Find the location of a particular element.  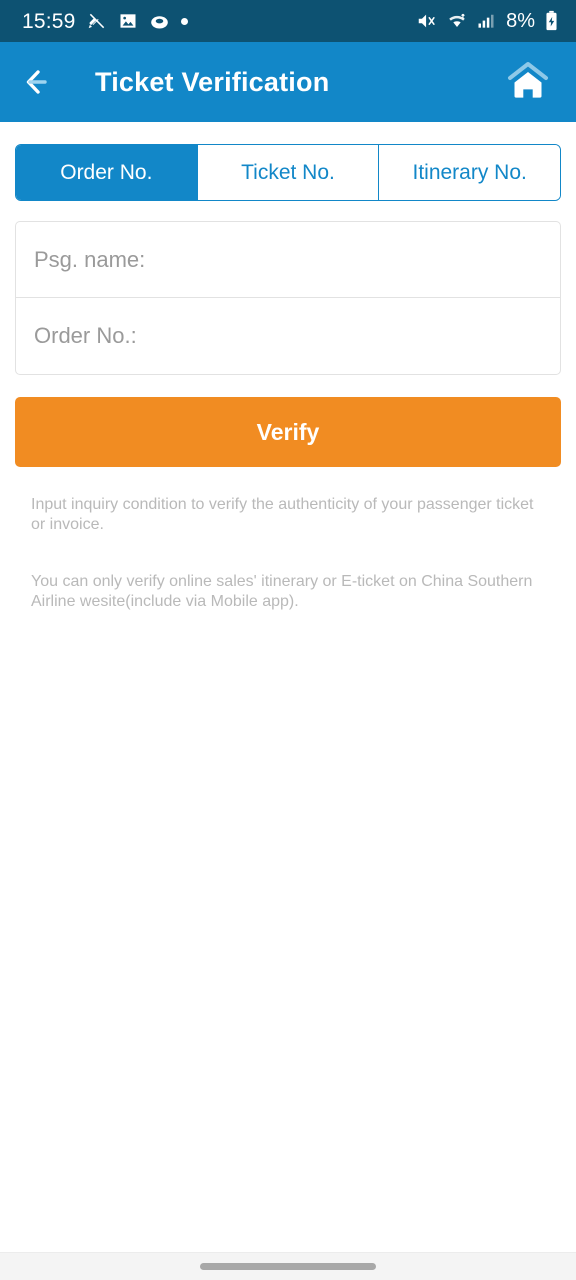

cellular-signal-icon is located at coordinates (486, 21).